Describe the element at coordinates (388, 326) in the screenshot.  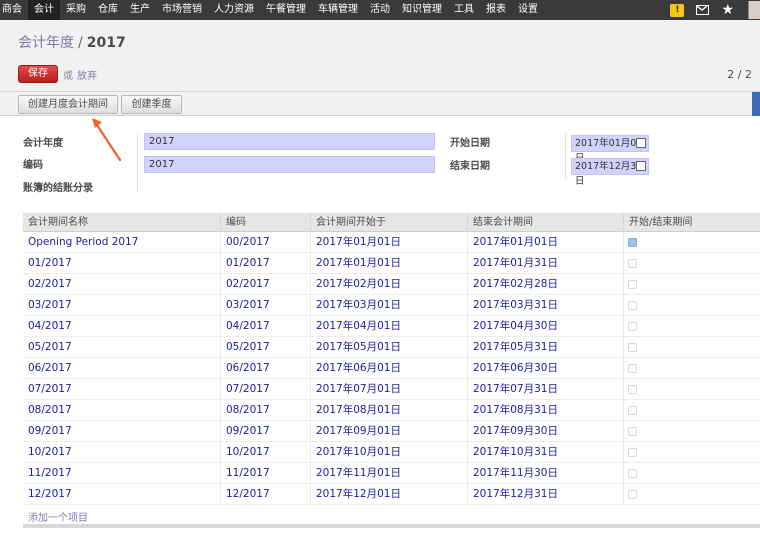
I see `cell-start-date: 2017年04月01日` at that location.